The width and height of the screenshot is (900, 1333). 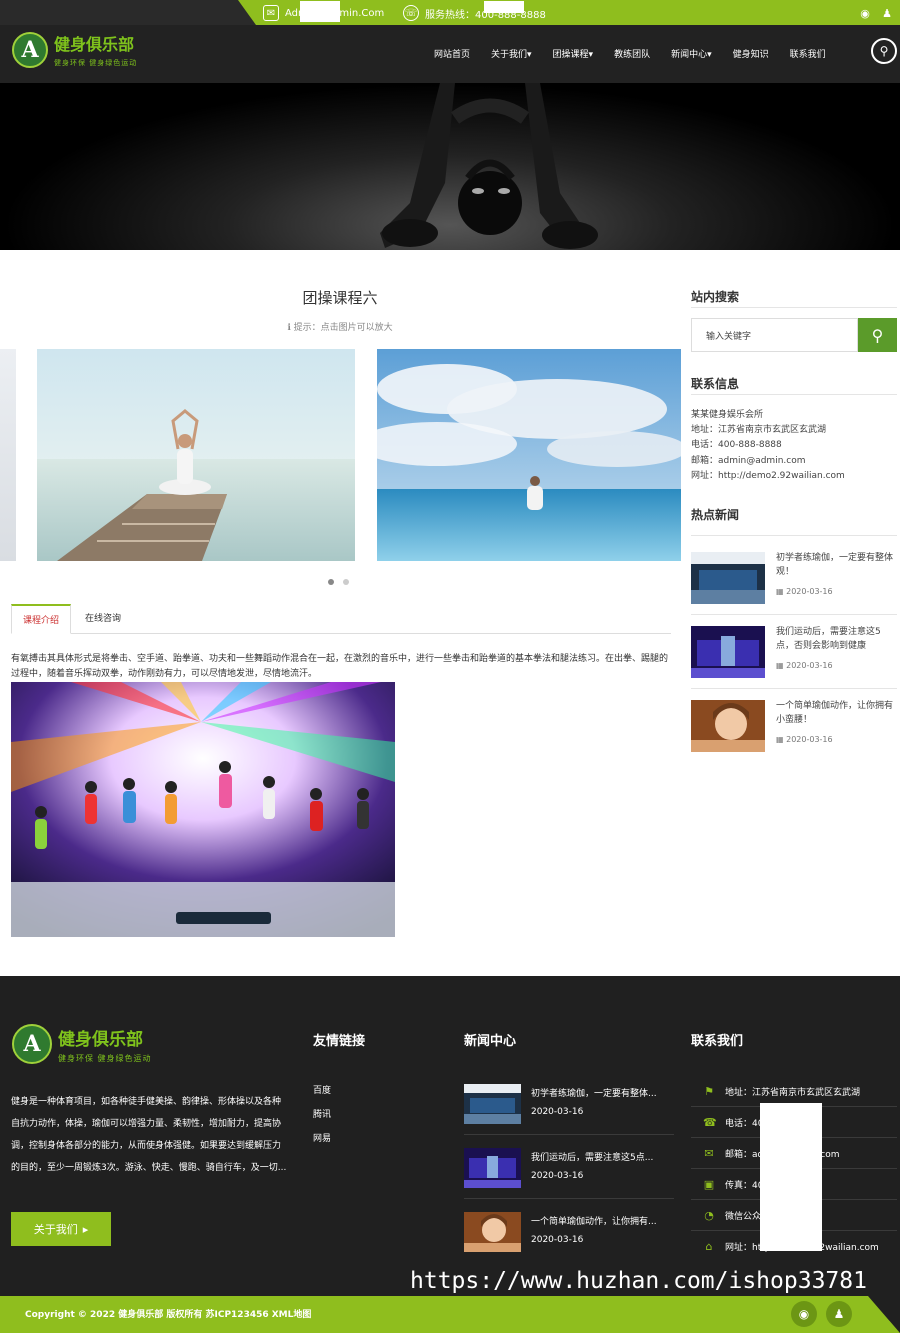 What do you see at coordinates (490, 1041) in the screenshot?
I see `footer-news-title: 新闻中心` at bounding box center [490, 1041].